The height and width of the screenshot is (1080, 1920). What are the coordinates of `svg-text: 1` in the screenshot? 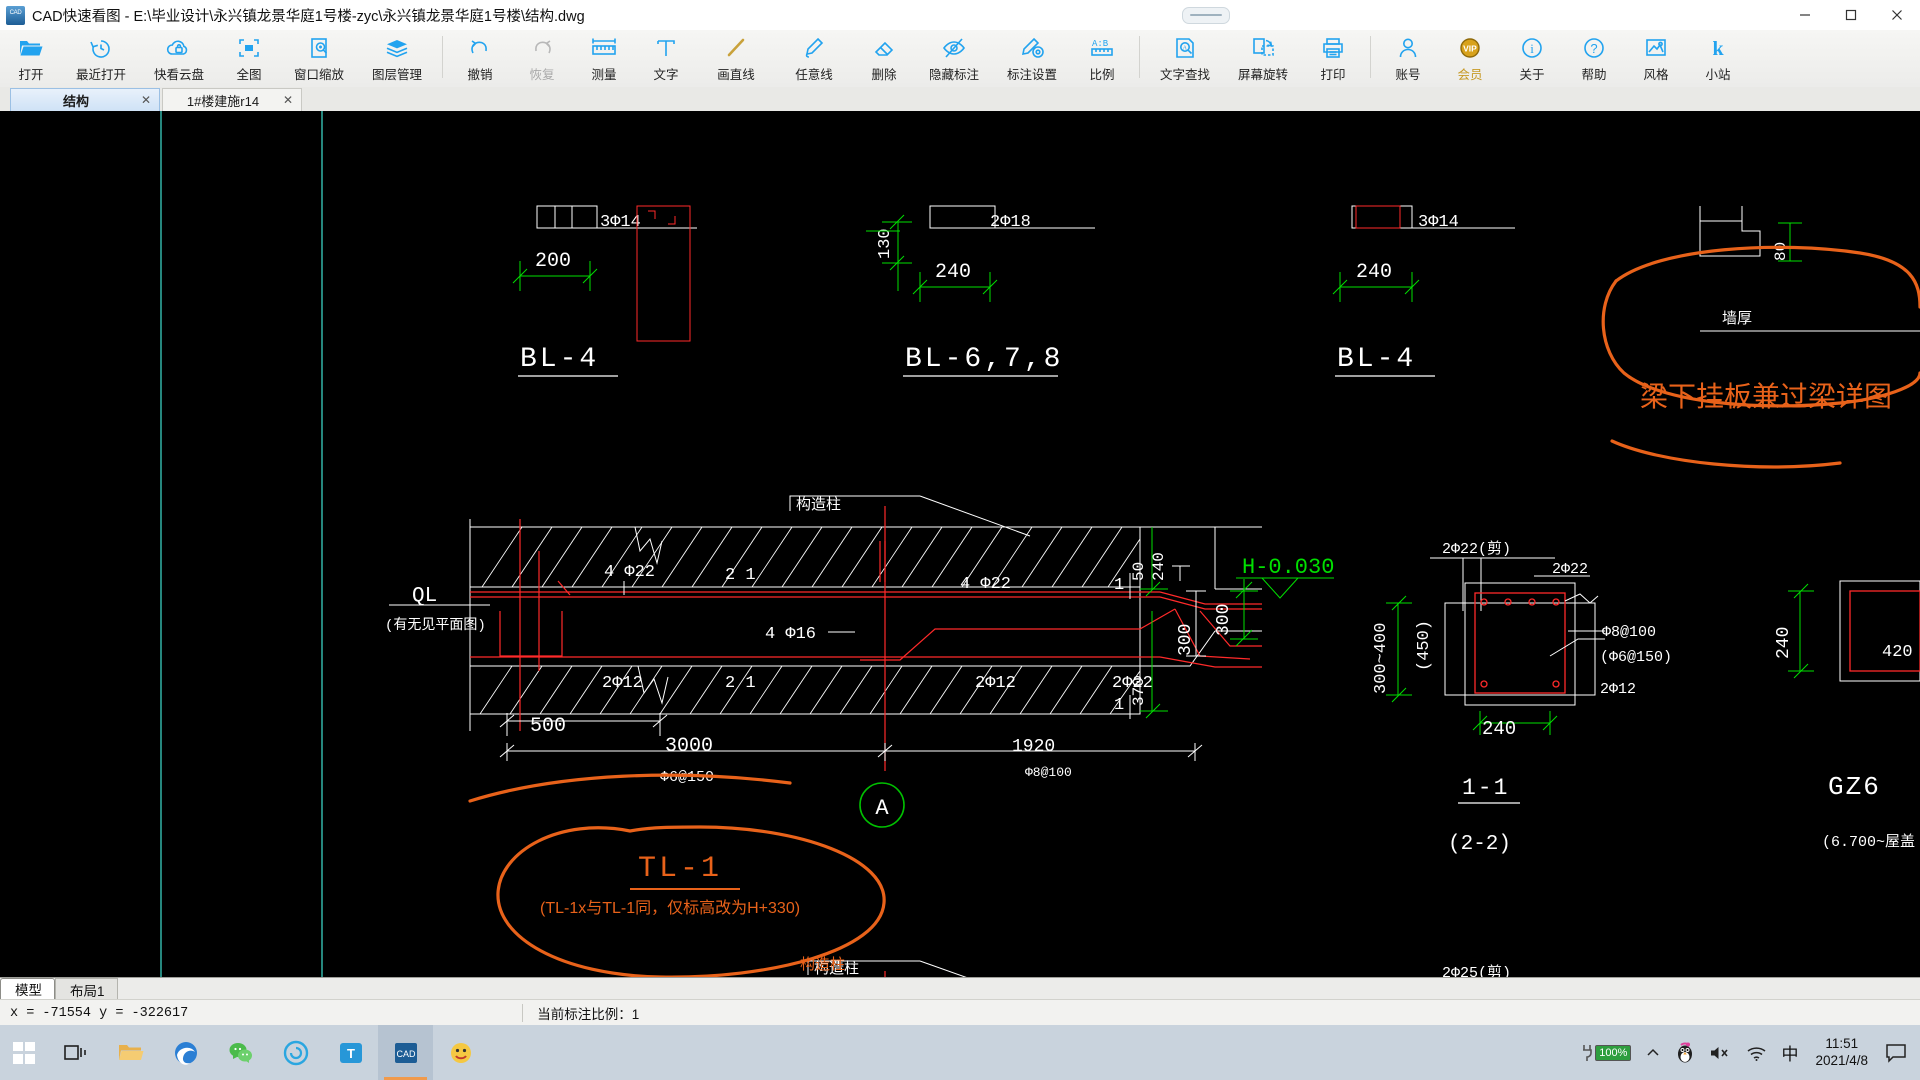 It's located at (1119, 705).